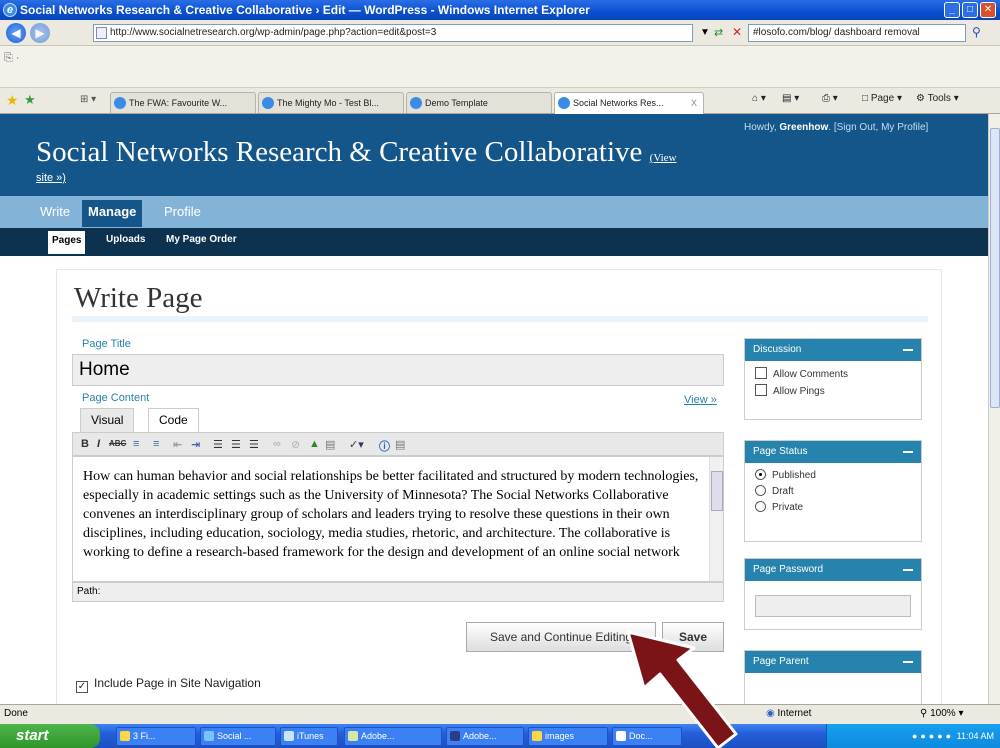 This screenshot has height=748, width=1000. What do you see at coordinates (12, 100) in the screenshot?
I see `favorites-star-icon: ★` at bounding box center [12, 100].